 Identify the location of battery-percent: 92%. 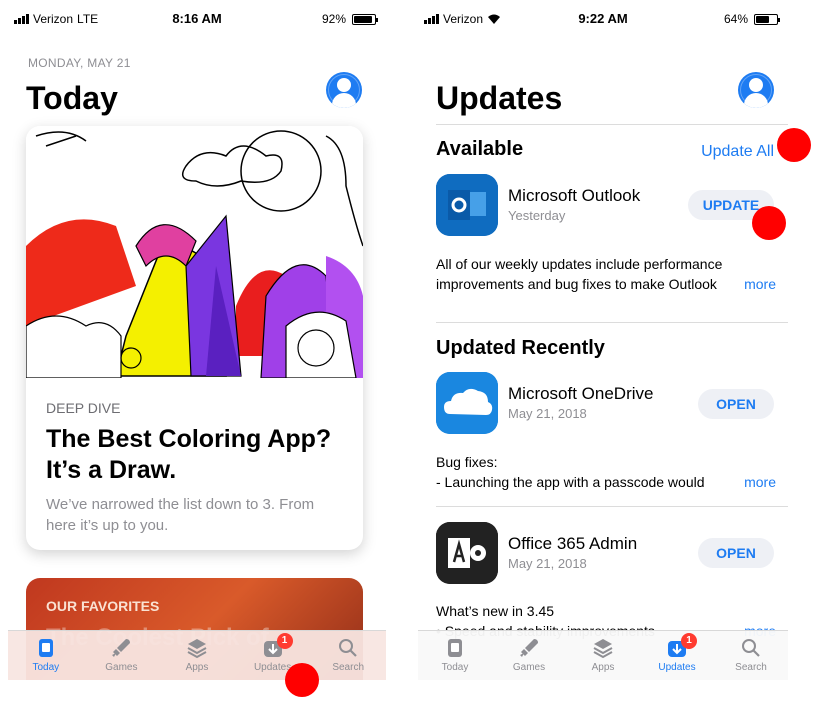
(333, 19).